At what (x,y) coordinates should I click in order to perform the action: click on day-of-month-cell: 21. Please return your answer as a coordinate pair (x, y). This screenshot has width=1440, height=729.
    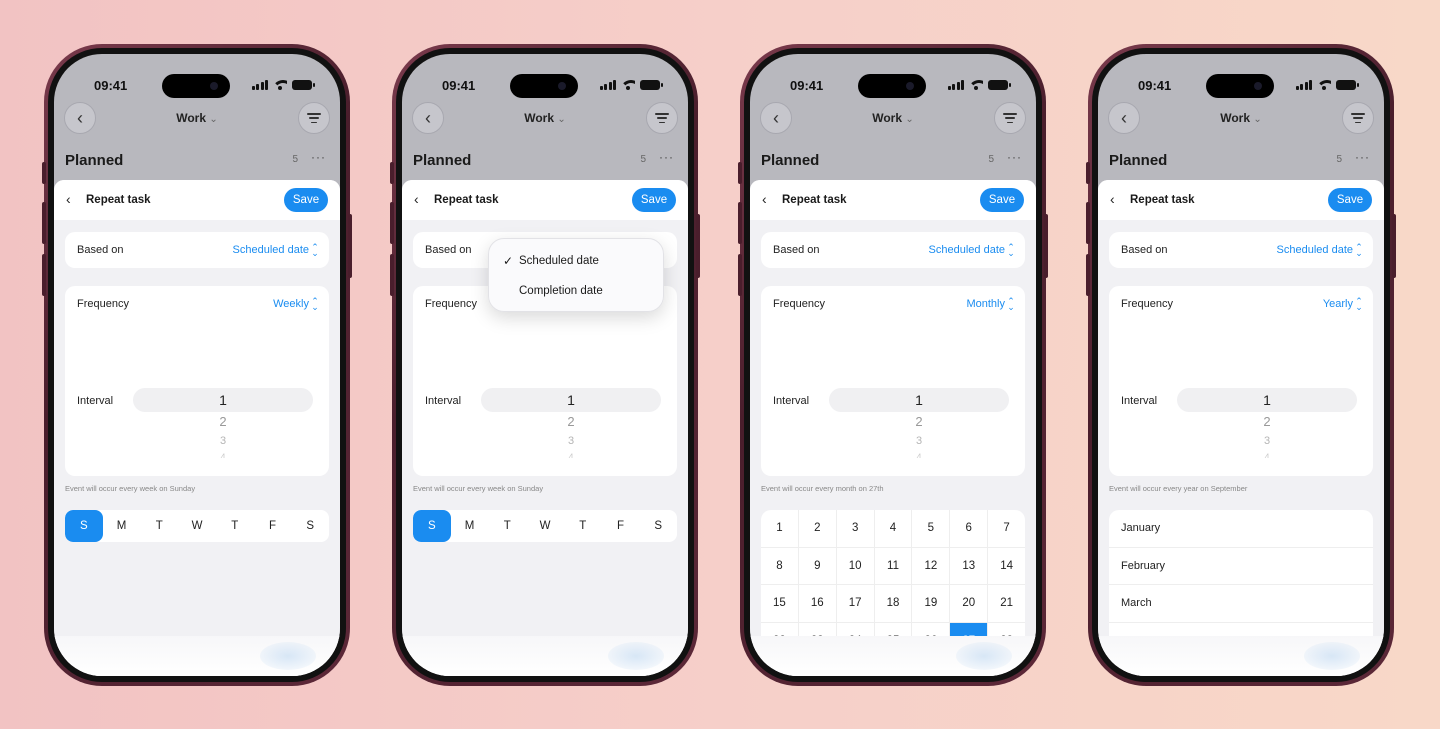
    Looking at the image, I should click on (1006, 603).